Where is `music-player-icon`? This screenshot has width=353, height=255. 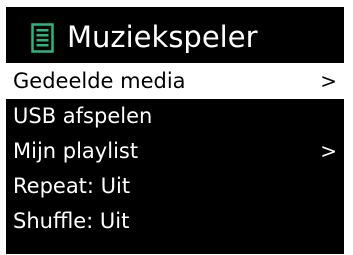 music-player-icon is located at coordinates (42, 38).